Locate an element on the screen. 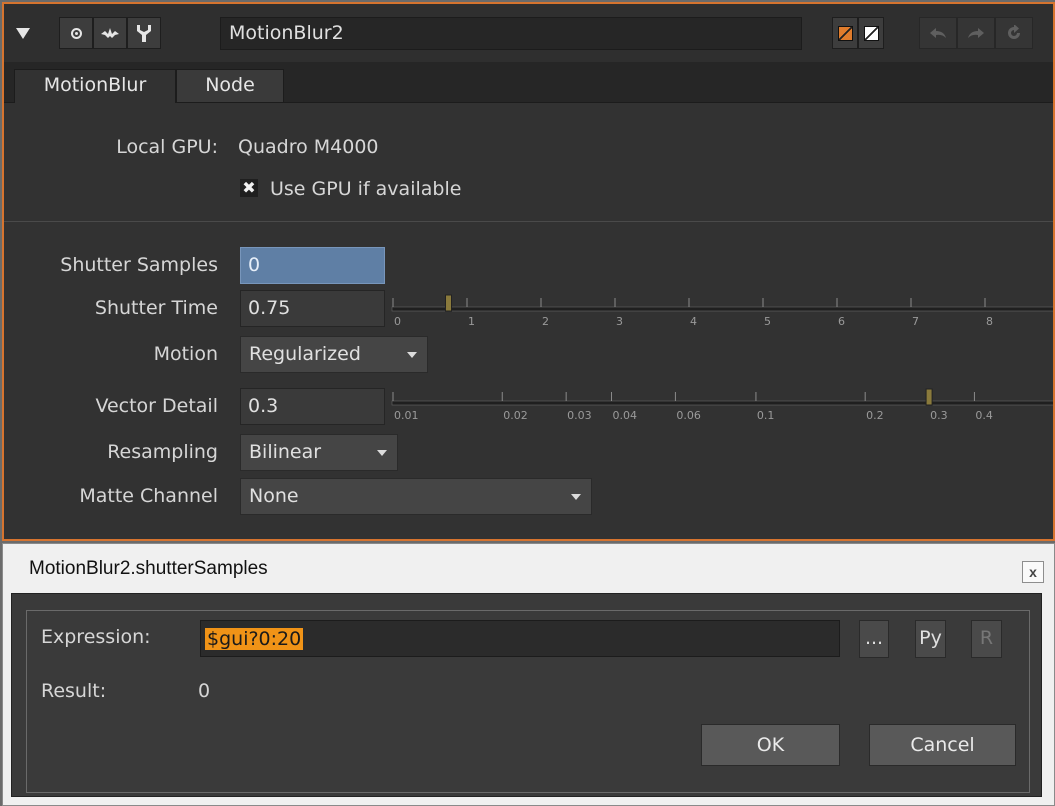  viewer-color-button is located at coordinates (871, 33).